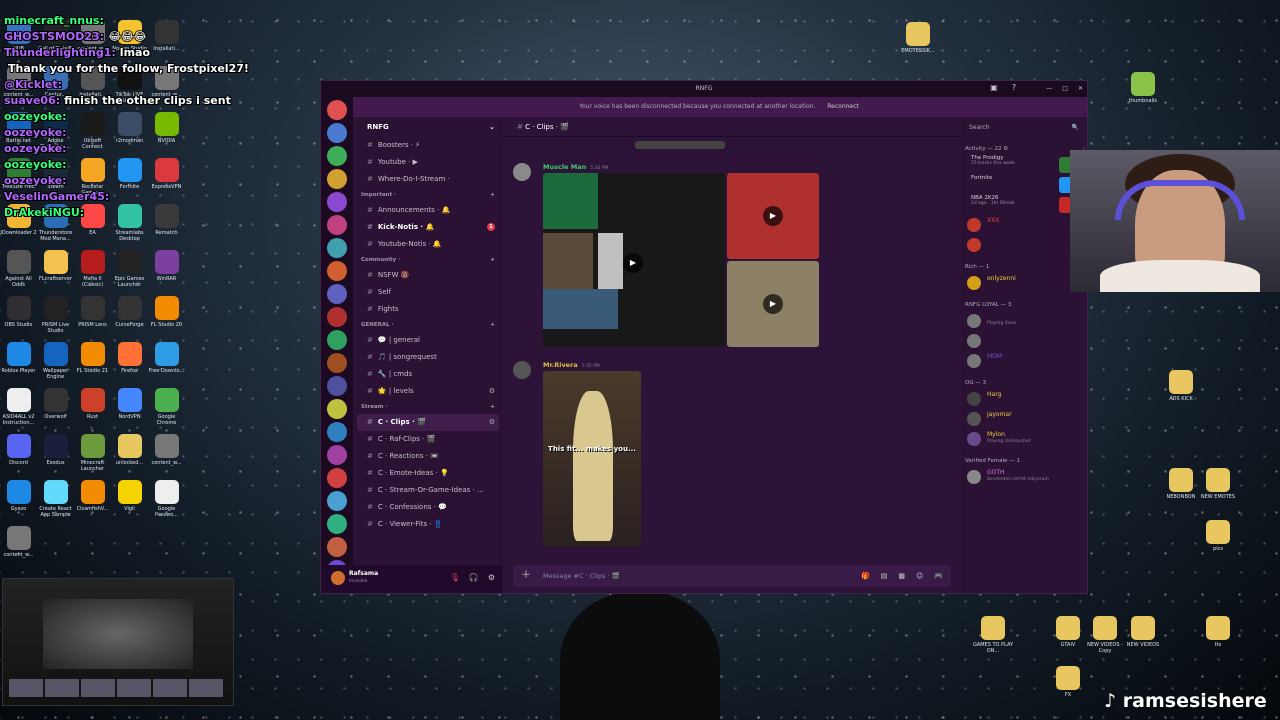 The image size is (1280, 720). I want to click on mute-icon: 🎙, so click(455, 577).